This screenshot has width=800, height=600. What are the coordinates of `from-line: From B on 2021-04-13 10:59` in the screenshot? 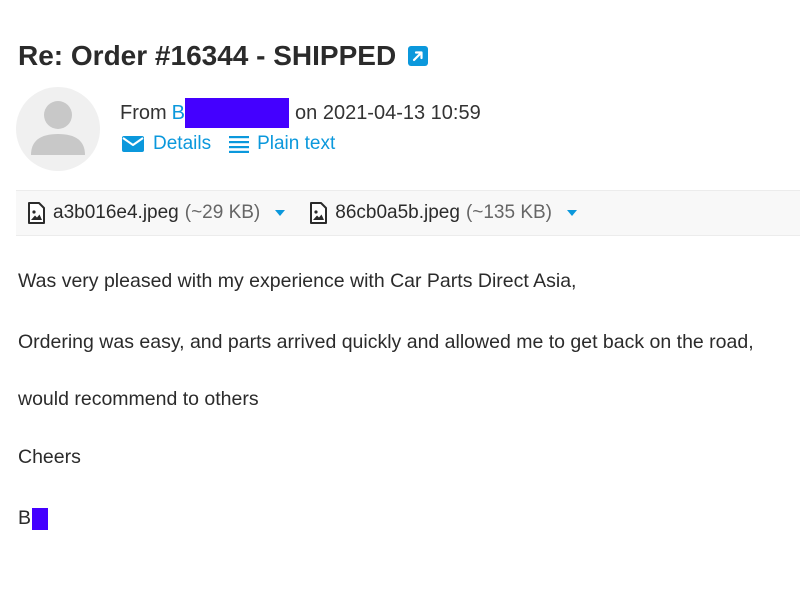 It's located at (300, 113).